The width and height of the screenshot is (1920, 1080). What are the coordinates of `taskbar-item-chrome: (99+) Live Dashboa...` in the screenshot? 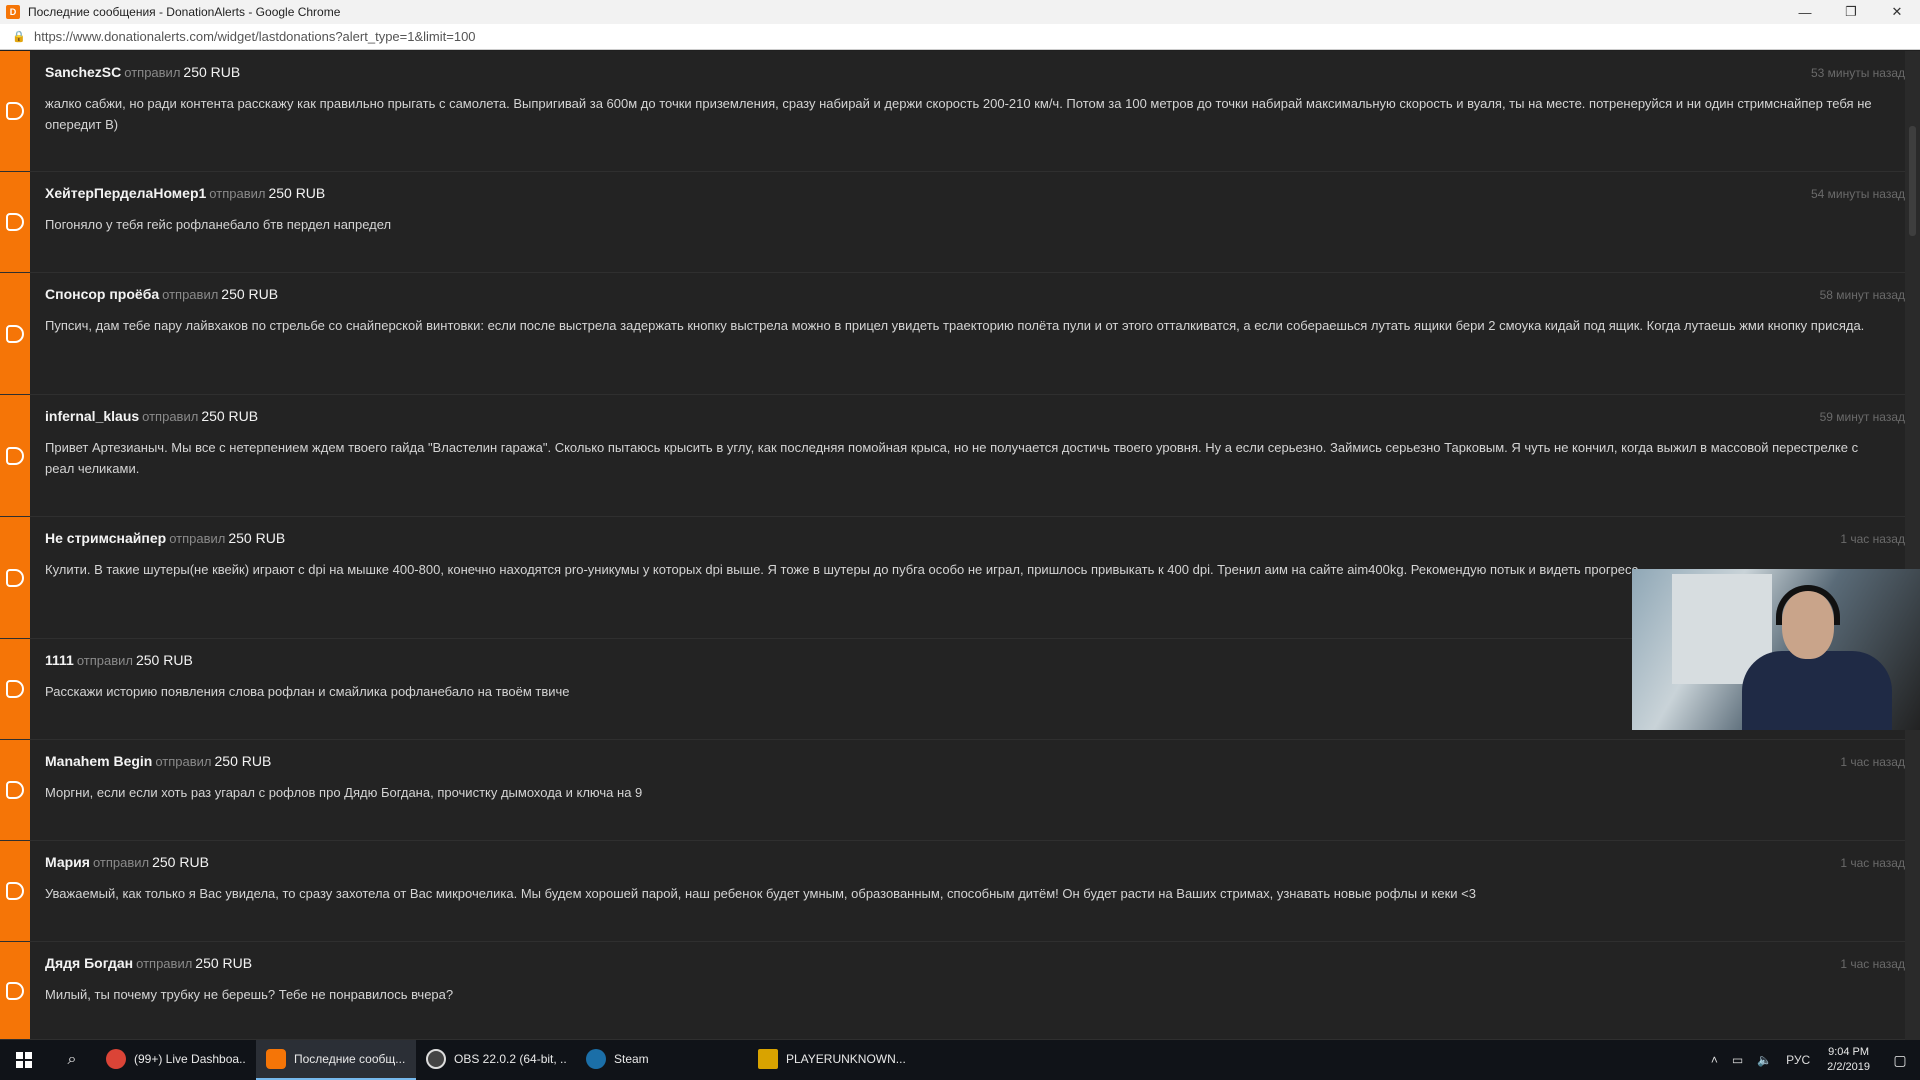 It's located at (176, 1060).